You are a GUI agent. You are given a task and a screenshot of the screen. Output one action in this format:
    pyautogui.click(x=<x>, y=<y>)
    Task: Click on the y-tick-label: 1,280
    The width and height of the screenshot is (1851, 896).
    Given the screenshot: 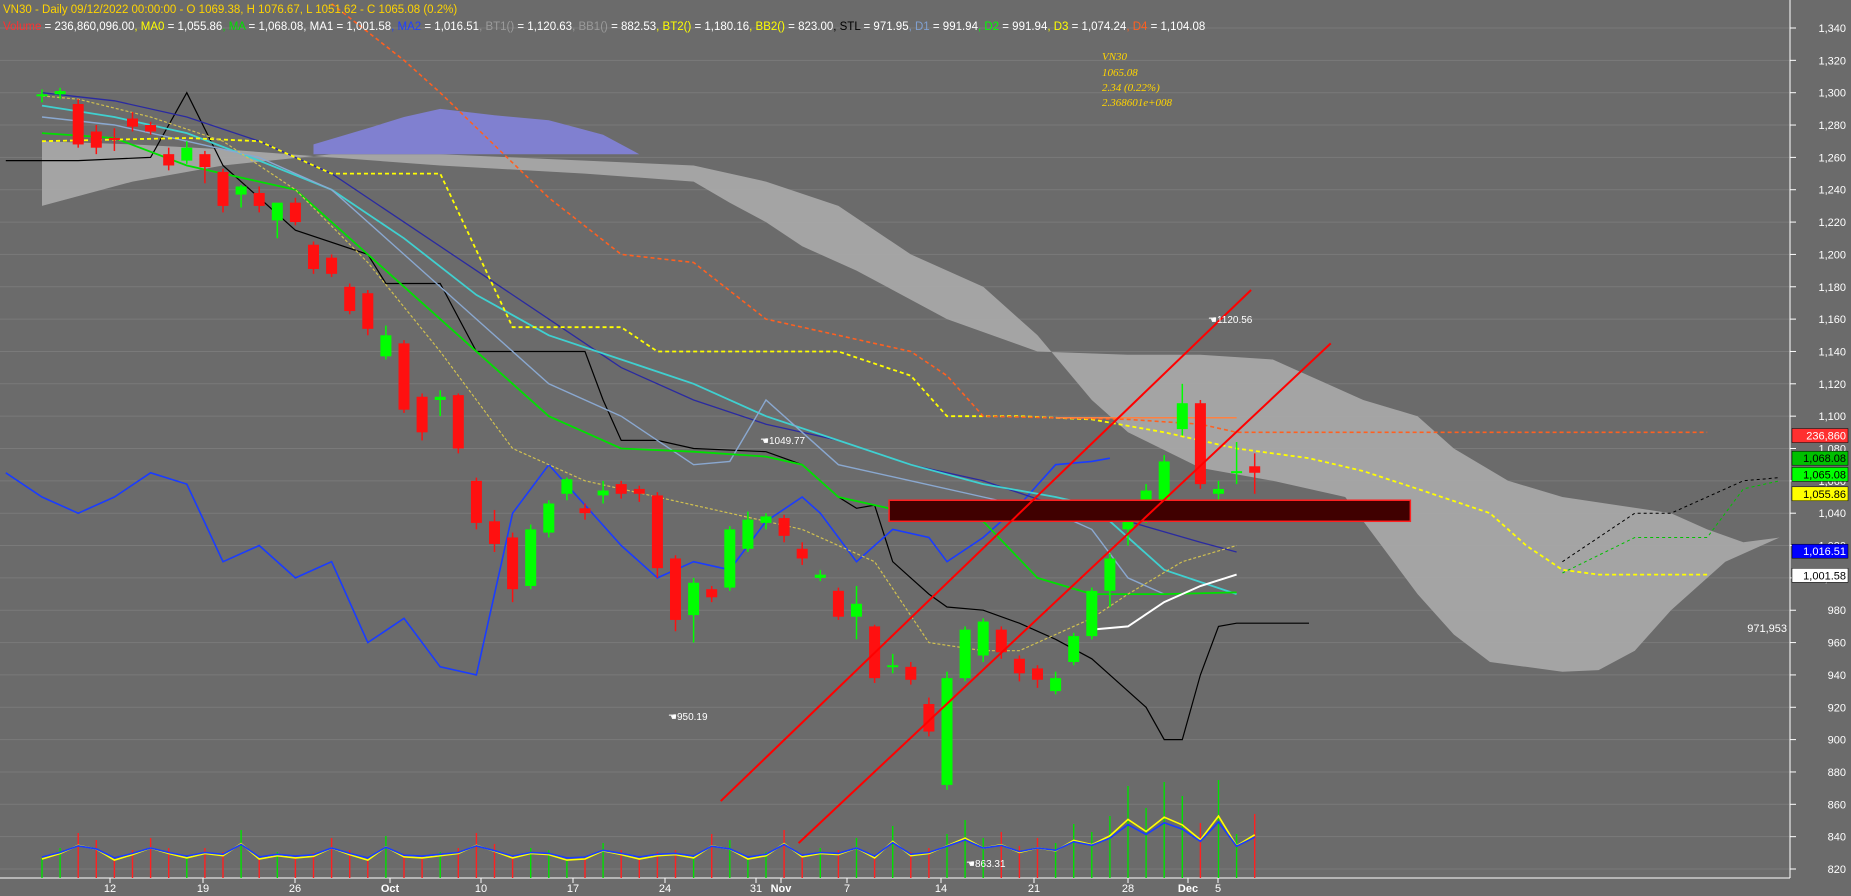 What is the action you would take?
    pyautogui.click(x=1832, y=126)
    